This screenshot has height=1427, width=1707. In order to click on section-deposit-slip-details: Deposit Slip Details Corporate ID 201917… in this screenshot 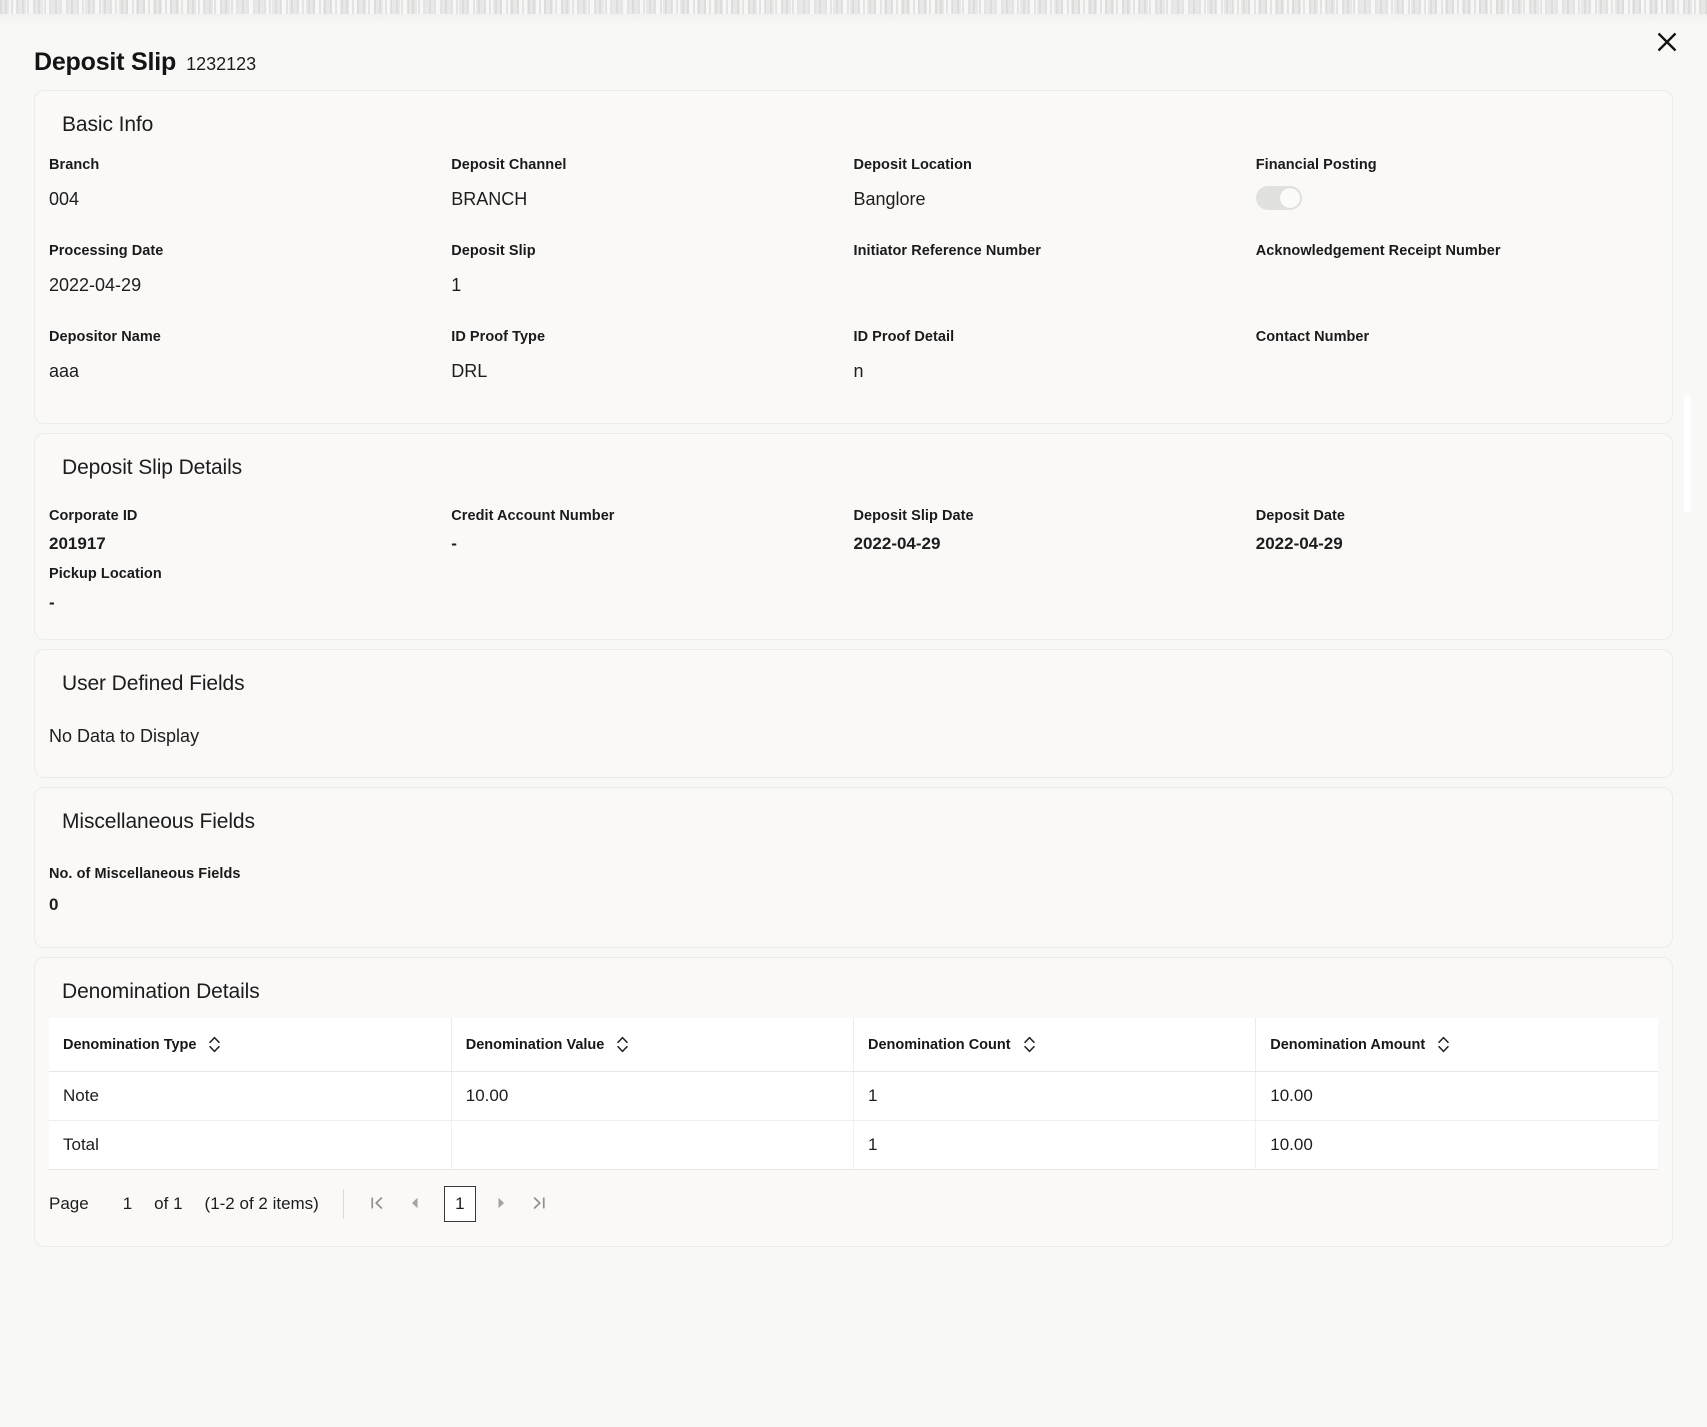, I will do `click(853, 536)`.